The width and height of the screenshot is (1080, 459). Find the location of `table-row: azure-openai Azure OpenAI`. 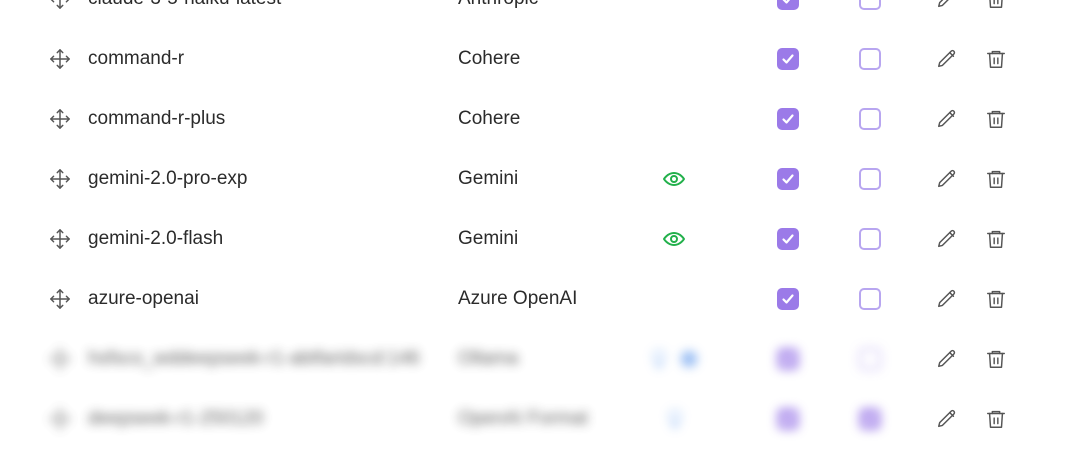

table-row: azure-openai Azure OpenAI is located at coordinates (540, 299).